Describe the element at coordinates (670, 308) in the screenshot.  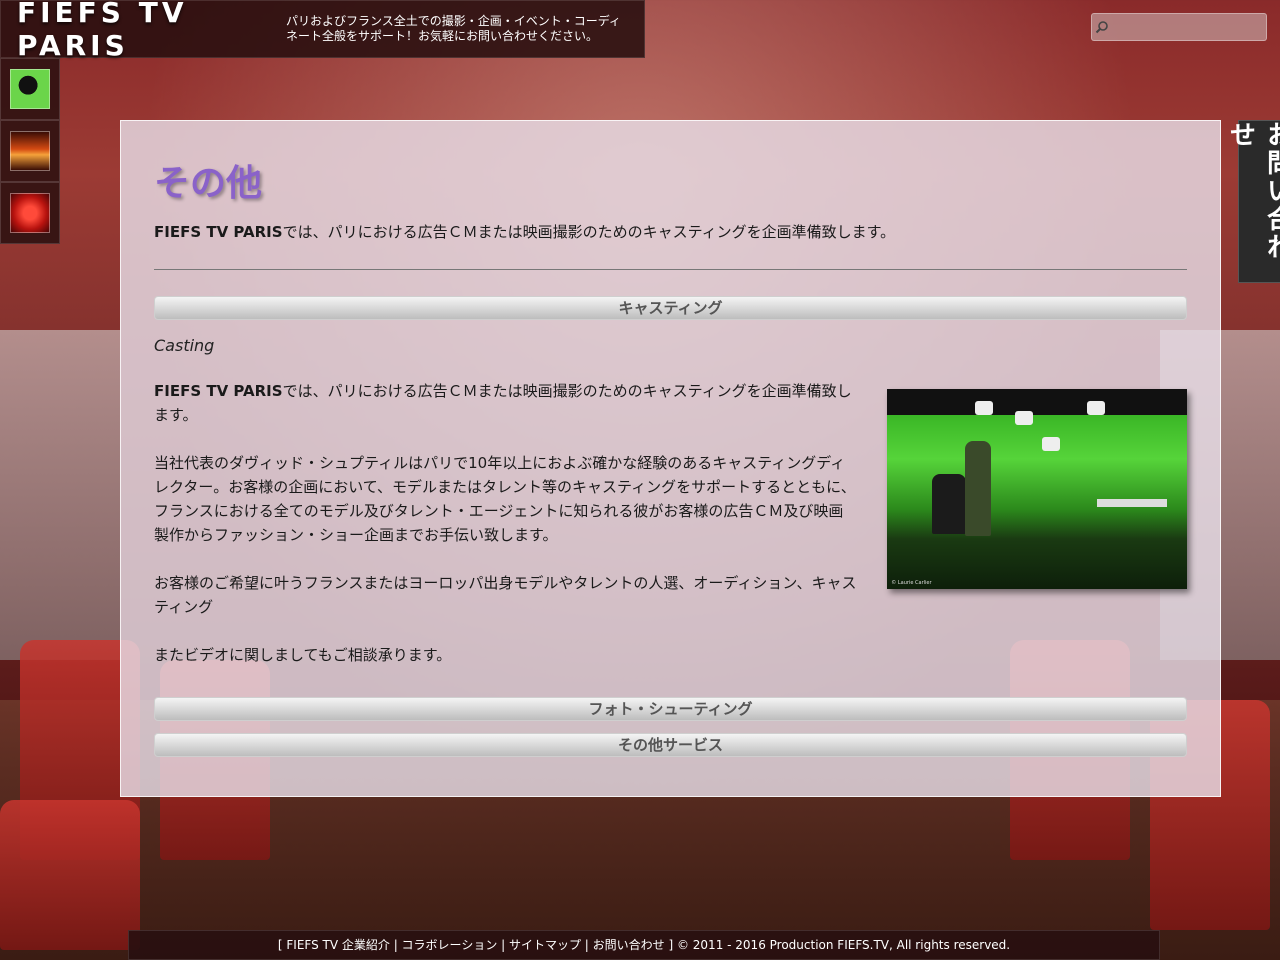
I see `accordion-casting: キャスティング` at that location.